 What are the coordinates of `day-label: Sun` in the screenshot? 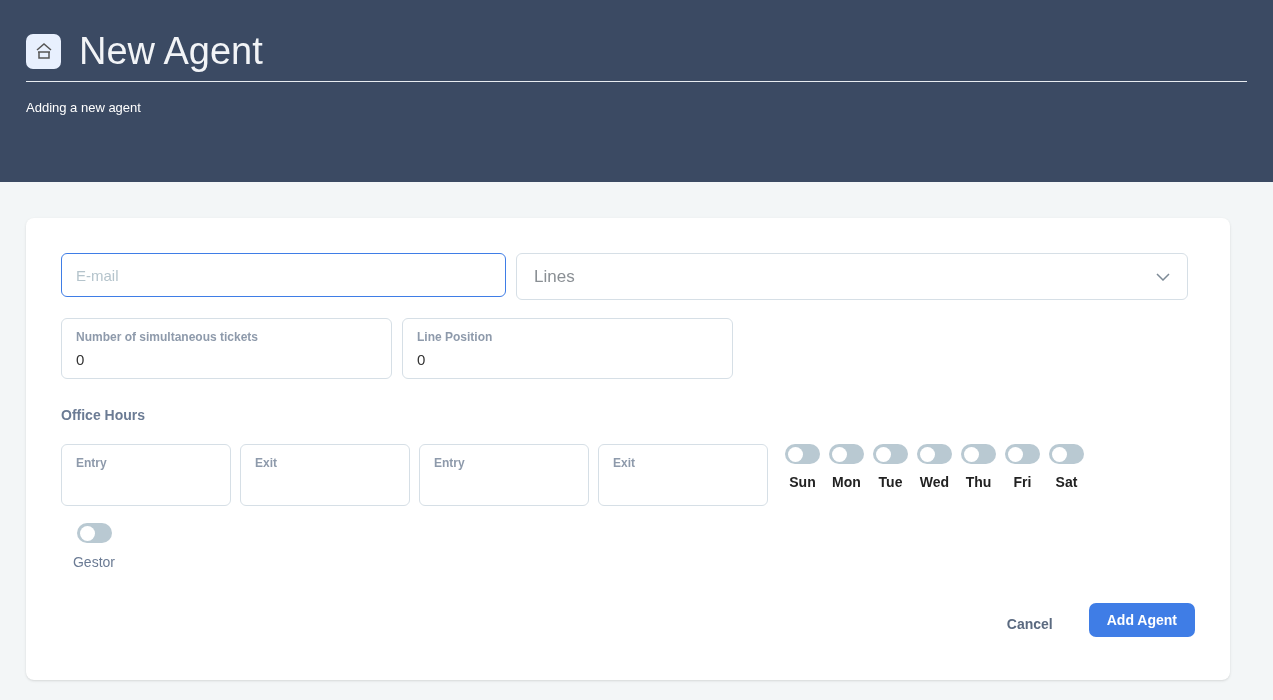 It's located at (802, 482).